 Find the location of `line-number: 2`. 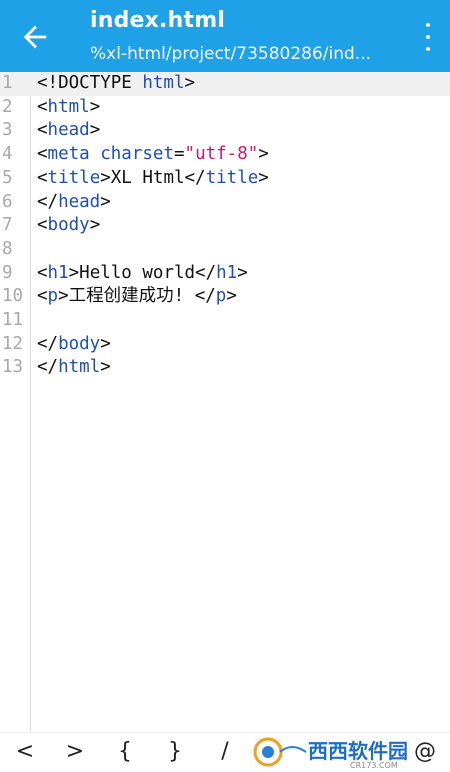

line-number: 2 is located at coordinates (7, 106).